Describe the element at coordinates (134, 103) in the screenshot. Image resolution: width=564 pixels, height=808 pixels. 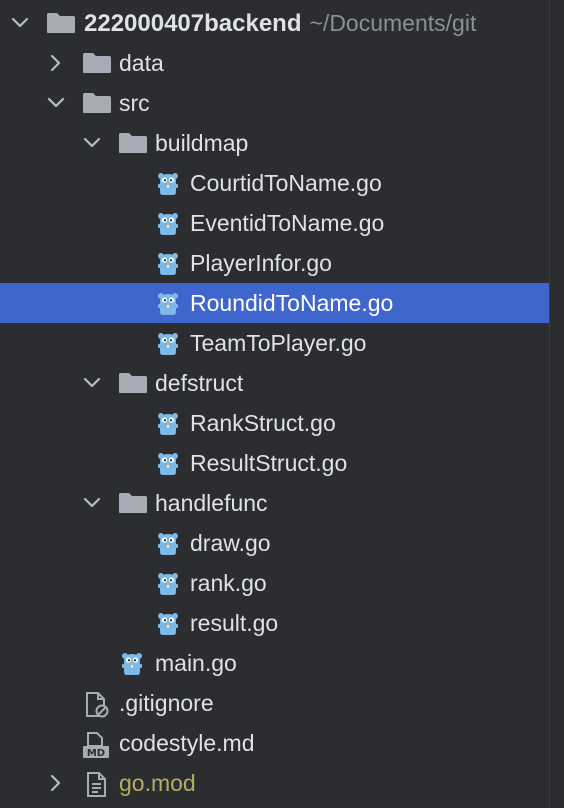
I see `folder-label: src` at that location.